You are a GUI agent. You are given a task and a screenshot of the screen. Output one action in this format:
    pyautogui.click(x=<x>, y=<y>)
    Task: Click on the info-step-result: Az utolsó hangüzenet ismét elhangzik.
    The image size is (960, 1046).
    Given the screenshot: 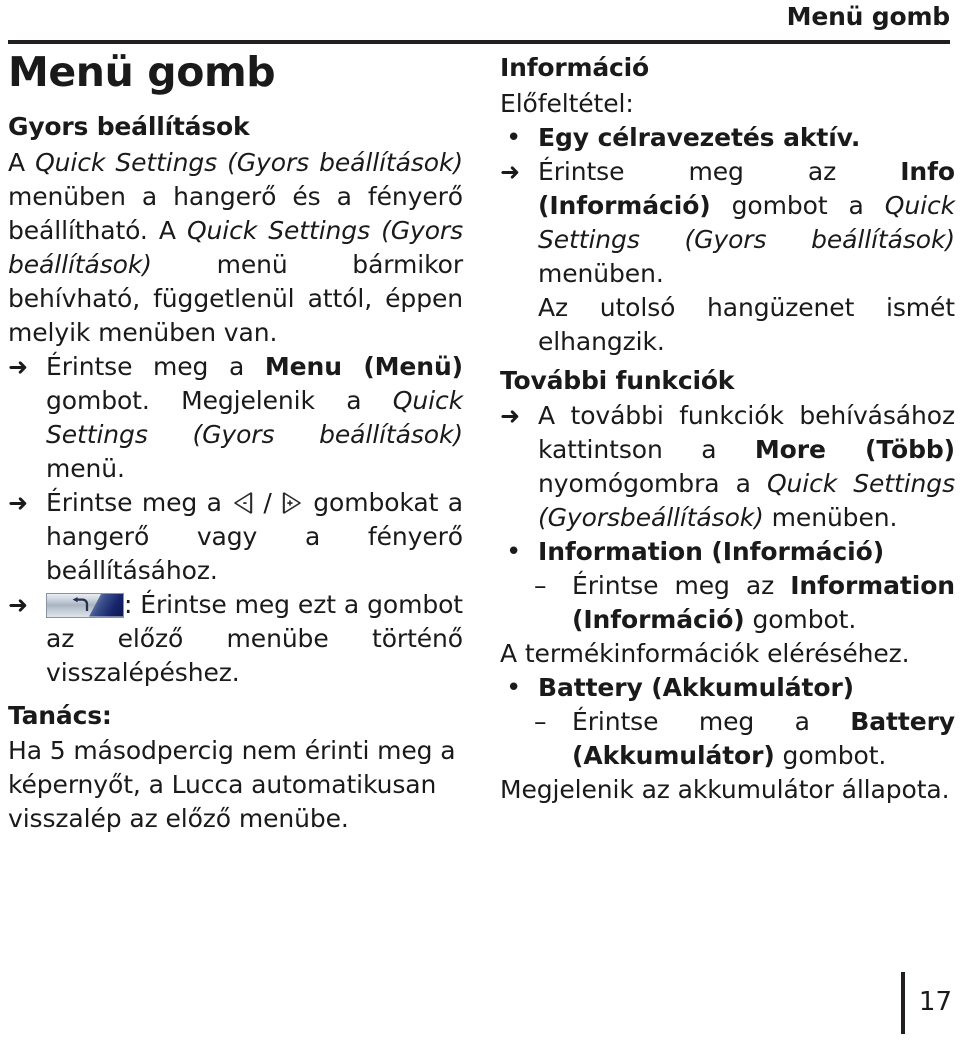 What is the action you would take?
    pyautogui.click(x=727, y=325)
    